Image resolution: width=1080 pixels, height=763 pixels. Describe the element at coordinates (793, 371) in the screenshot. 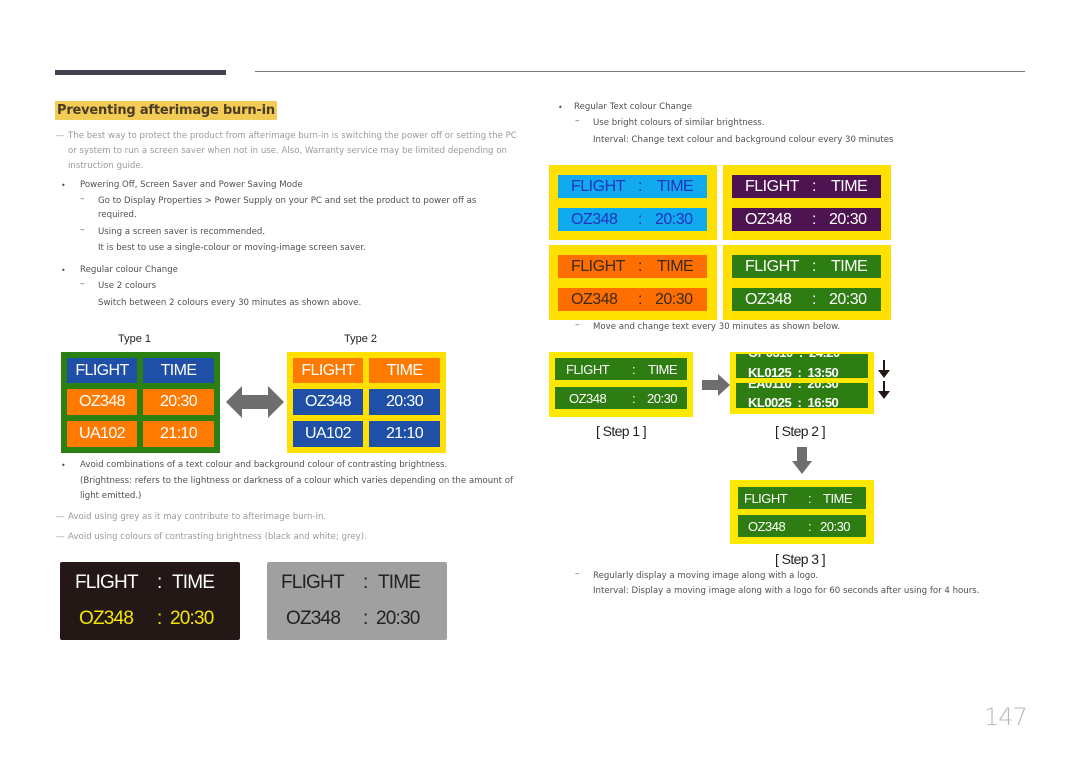

I see `scrolling-text: KL0125 : 13:50` at that location.